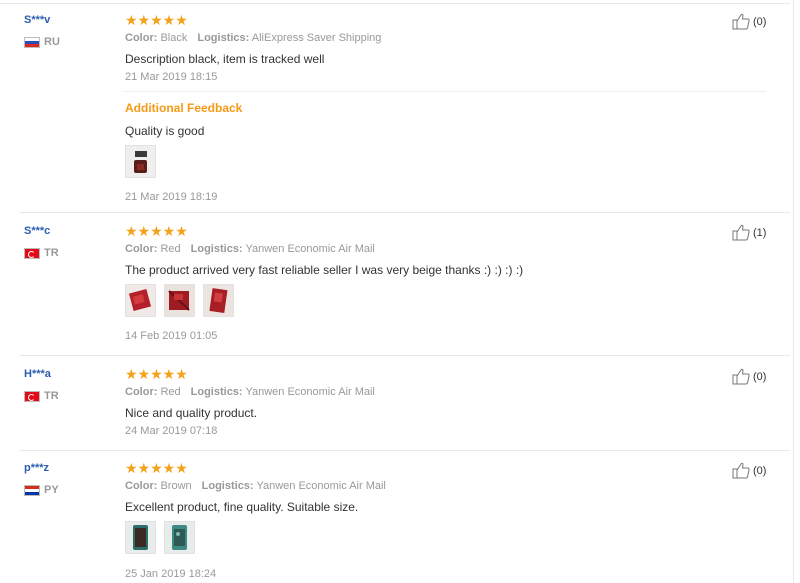 The width and height of the screenshot is (800, 583). Describe the element at coordinates (444, 91) in the screenshot. I see `feedback-divider` at that location.